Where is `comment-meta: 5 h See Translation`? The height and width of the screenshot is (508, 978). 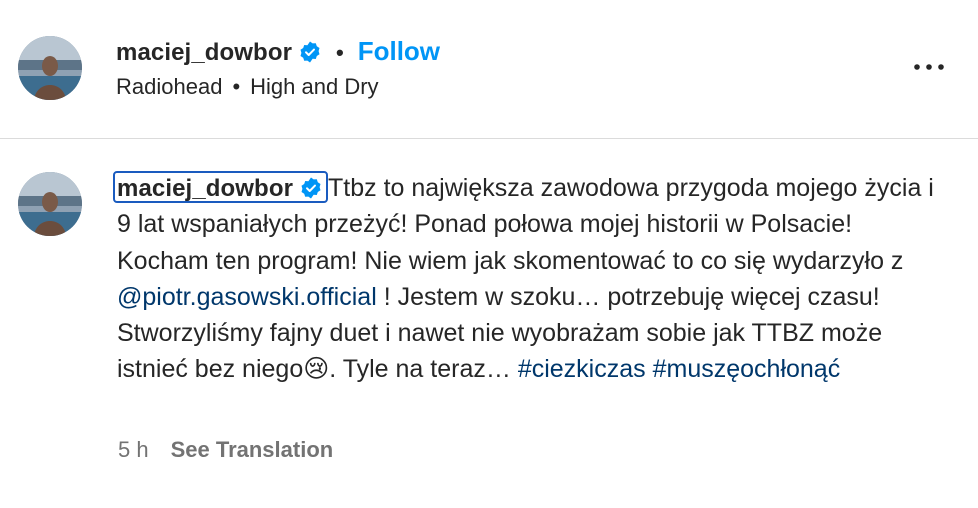
comment-meta: 5 h See Translation is located at coordinates (225, 450).